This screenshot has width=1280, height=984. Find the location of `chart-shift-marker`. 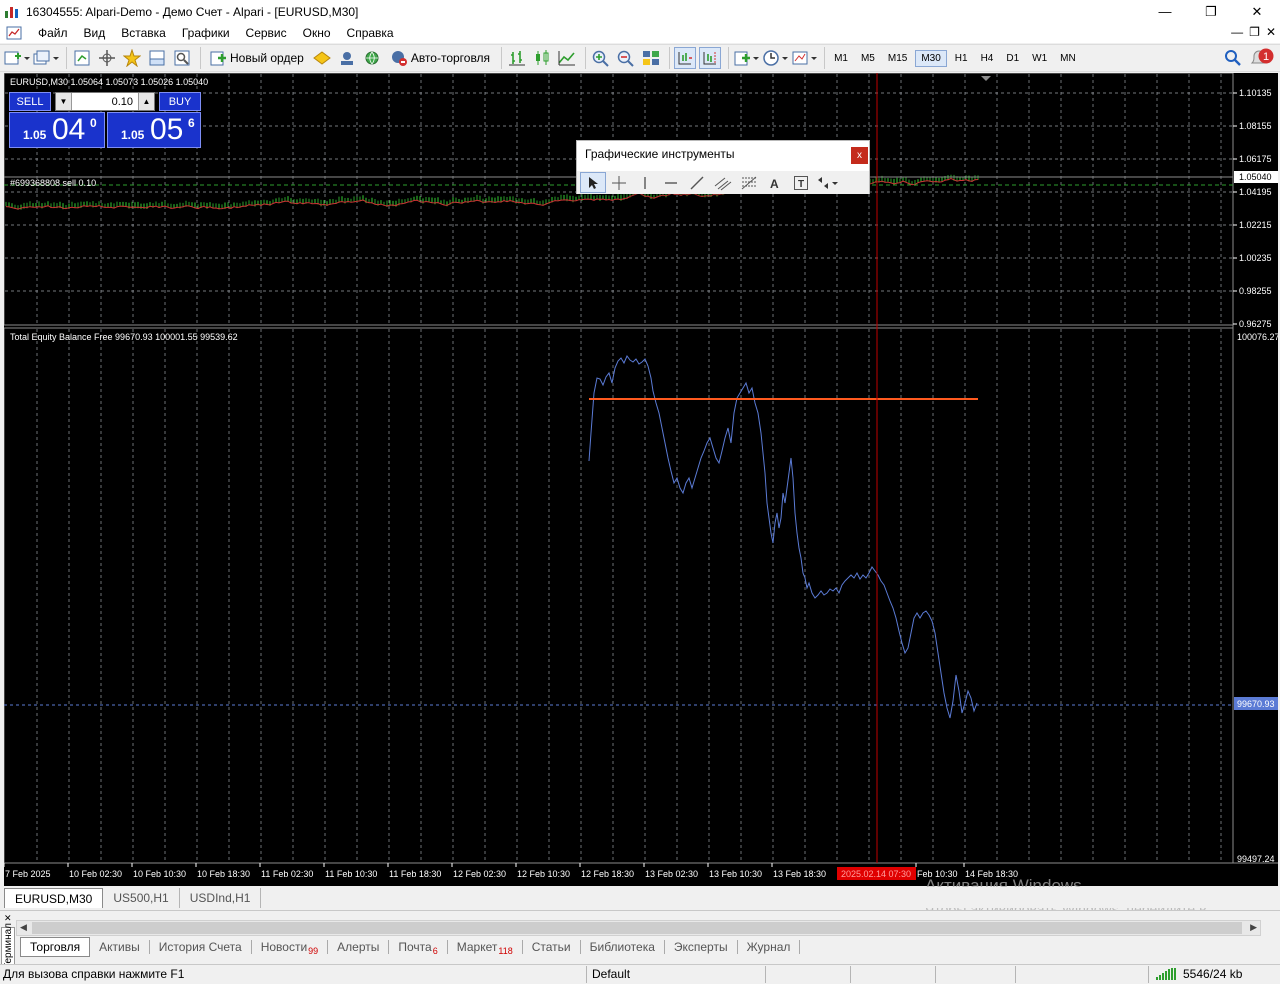

chart-shift-marker is located at coordinates (986, 78).